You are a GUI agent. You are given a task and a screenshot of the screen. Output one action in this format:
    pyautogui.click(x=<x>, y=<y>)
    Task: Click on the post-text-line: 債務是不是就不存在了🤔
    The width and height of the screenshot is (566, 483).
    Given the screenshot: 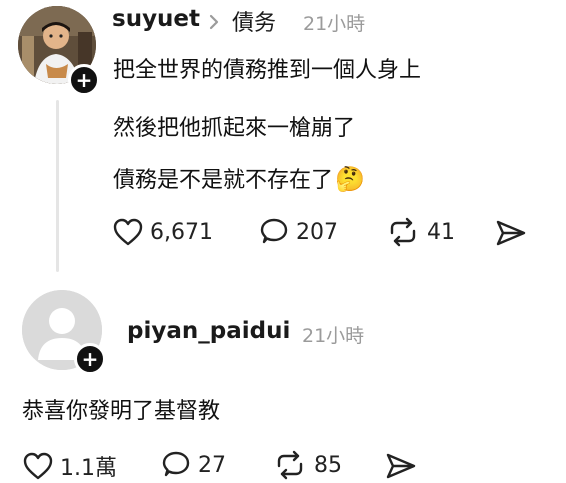 What is the action you would take?
    pyautogui.click(x=239, y=178)
    